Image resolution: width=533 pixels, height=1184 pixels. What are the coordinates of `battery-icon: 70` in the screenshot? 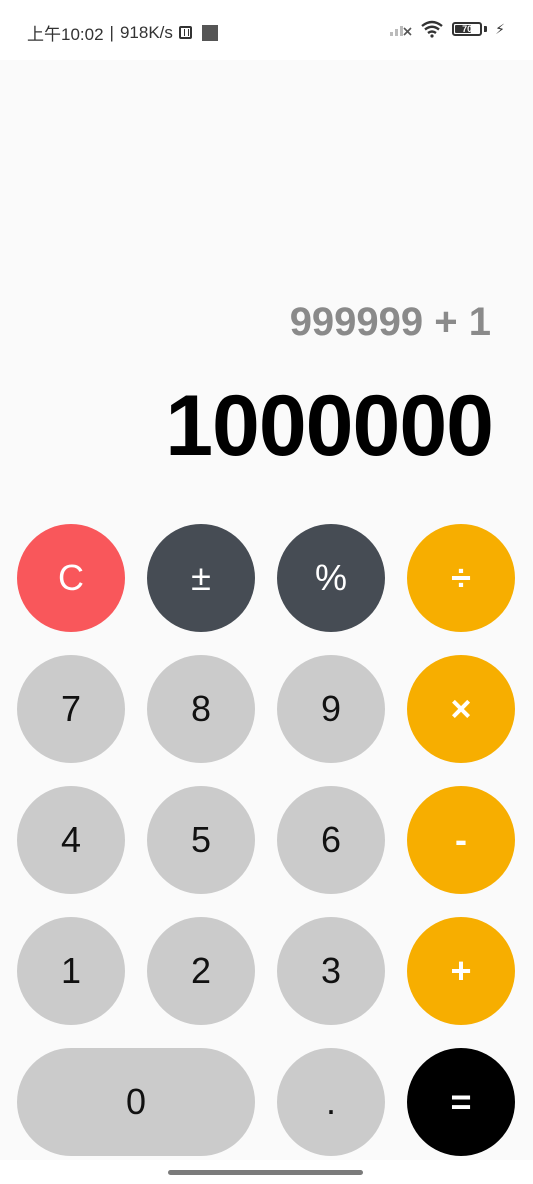 It's located at (467, 29).